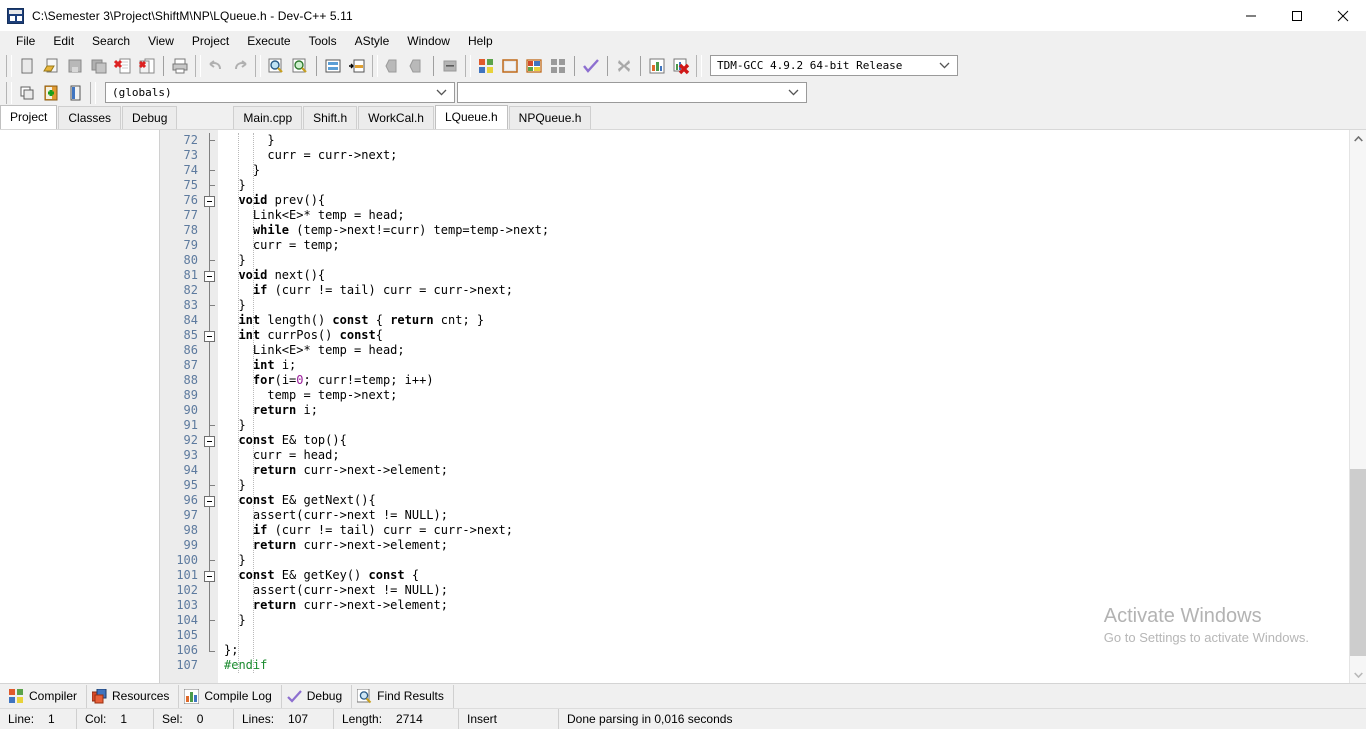 This screenshot has width=1366, height=729. What do you see at coordinates (80, 406) in the screenshot?
I see `project-panel` at bounding box center [80, 406].